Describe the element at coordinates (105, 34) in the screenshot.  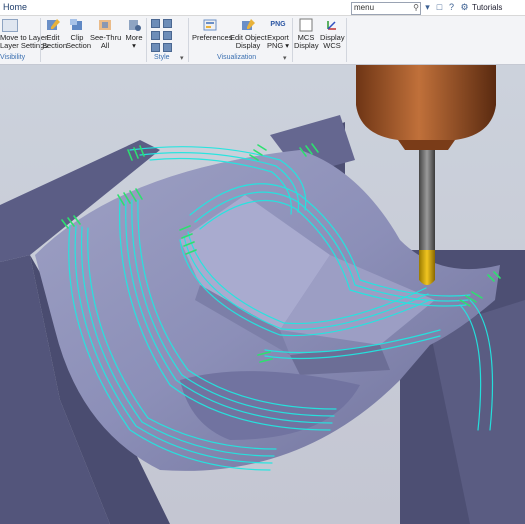
I see `see-thru-all-button: See-Thru All` at that location.